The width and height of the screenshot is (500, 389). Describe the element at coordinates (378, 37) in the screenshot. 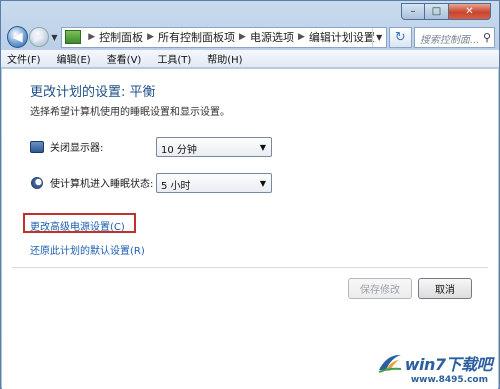

I see `address-dropdown-icon: ▼` at that location.